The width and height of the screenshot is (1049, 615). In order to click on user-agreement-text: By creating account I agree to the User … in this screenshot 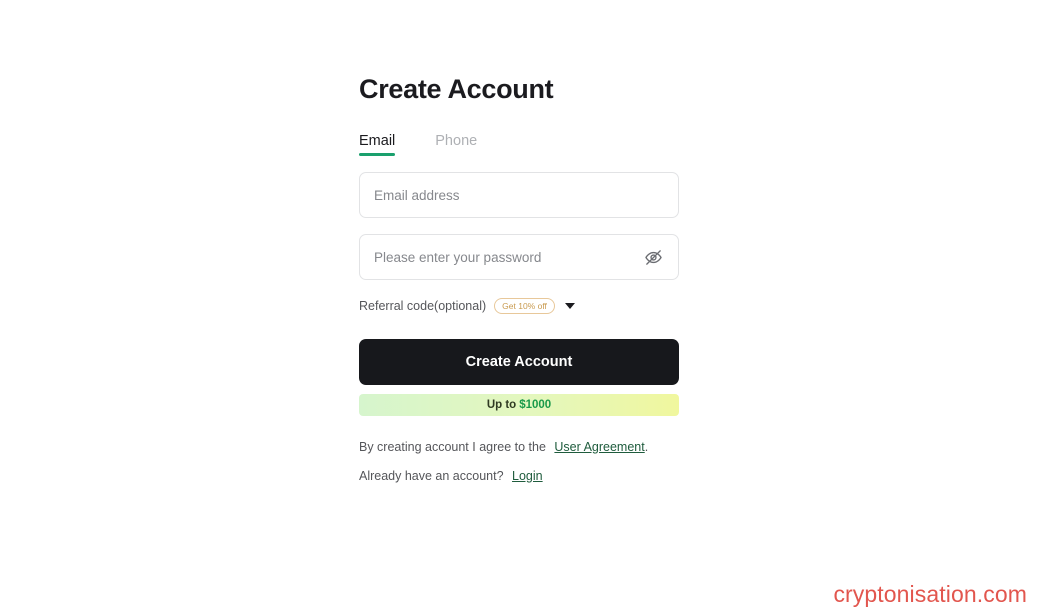, I will do `click(519, 447)`.